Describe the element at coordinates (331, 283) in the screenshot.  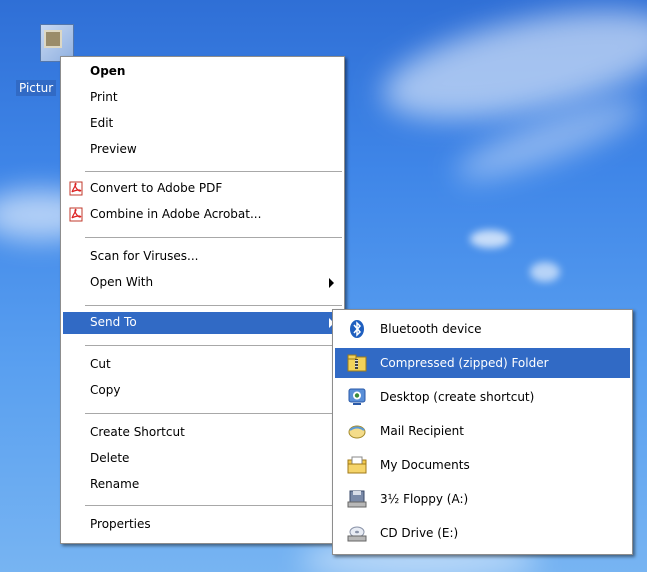
I see `submenu-arrow-icon` at that location.